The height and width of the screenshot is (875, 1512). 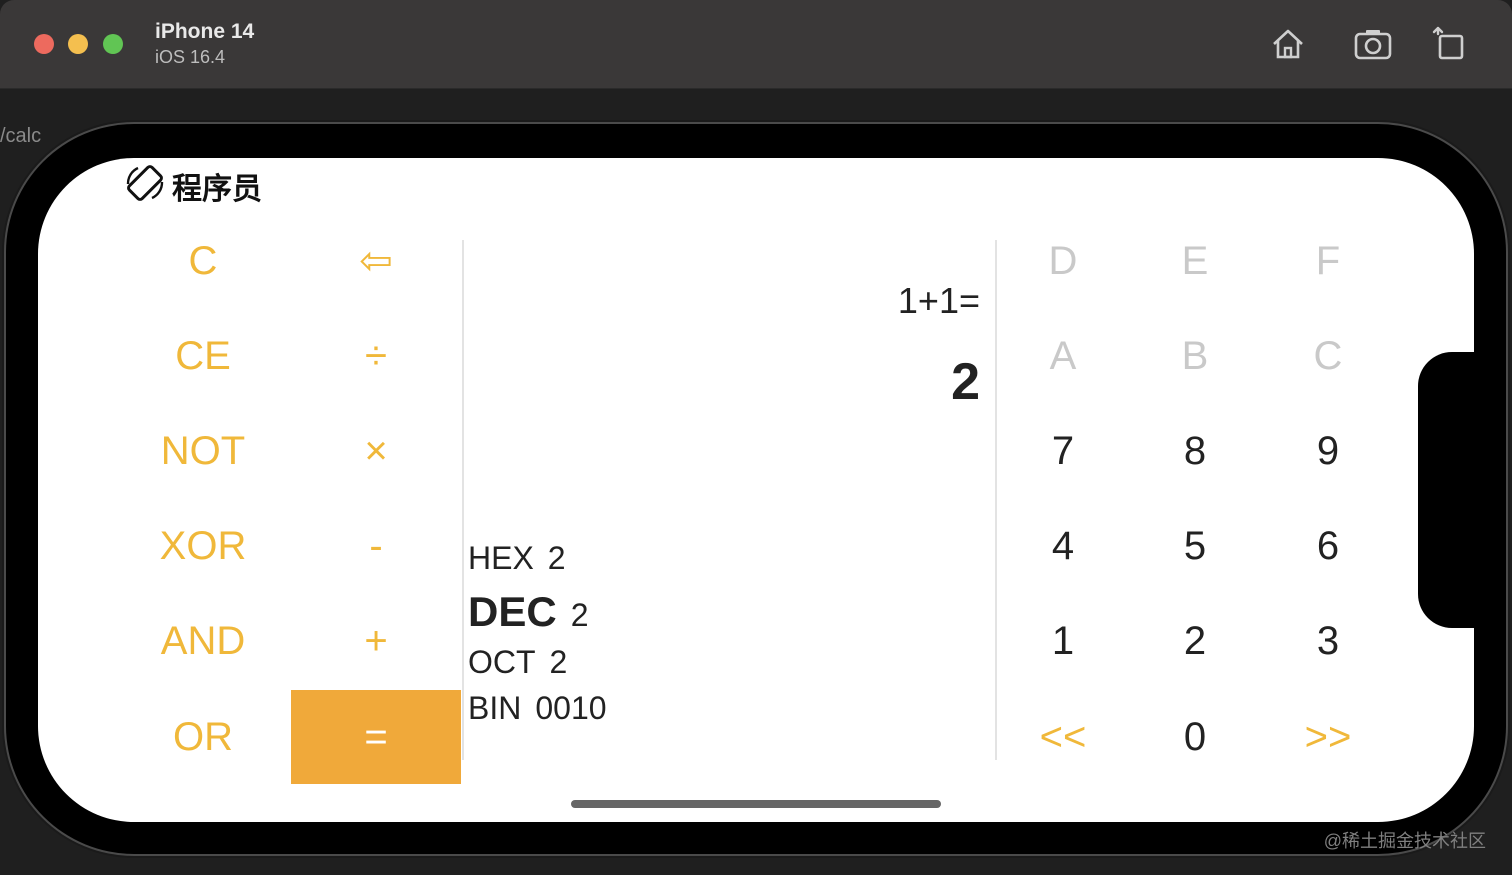 What do you see at coordinates (203, 451) in the screenshot?
I see `not-button: NOT` at bounding box center [203, 451].